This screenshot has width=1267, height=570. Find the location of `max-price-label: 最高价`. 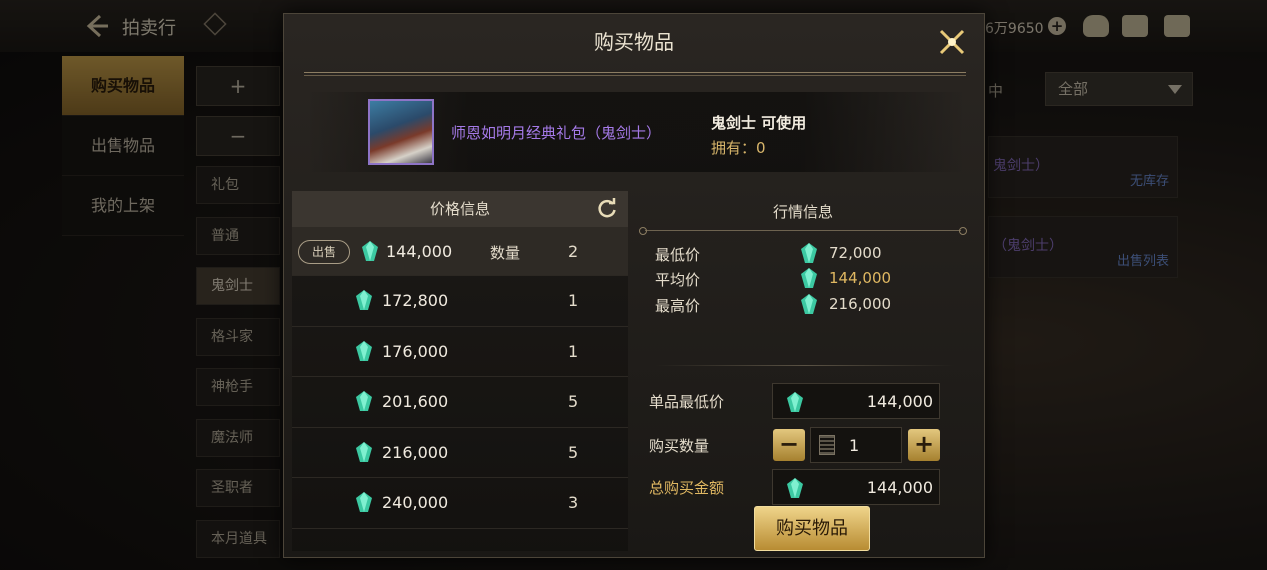

max-price-label: 最高价 is located at coordinates (678, 306).